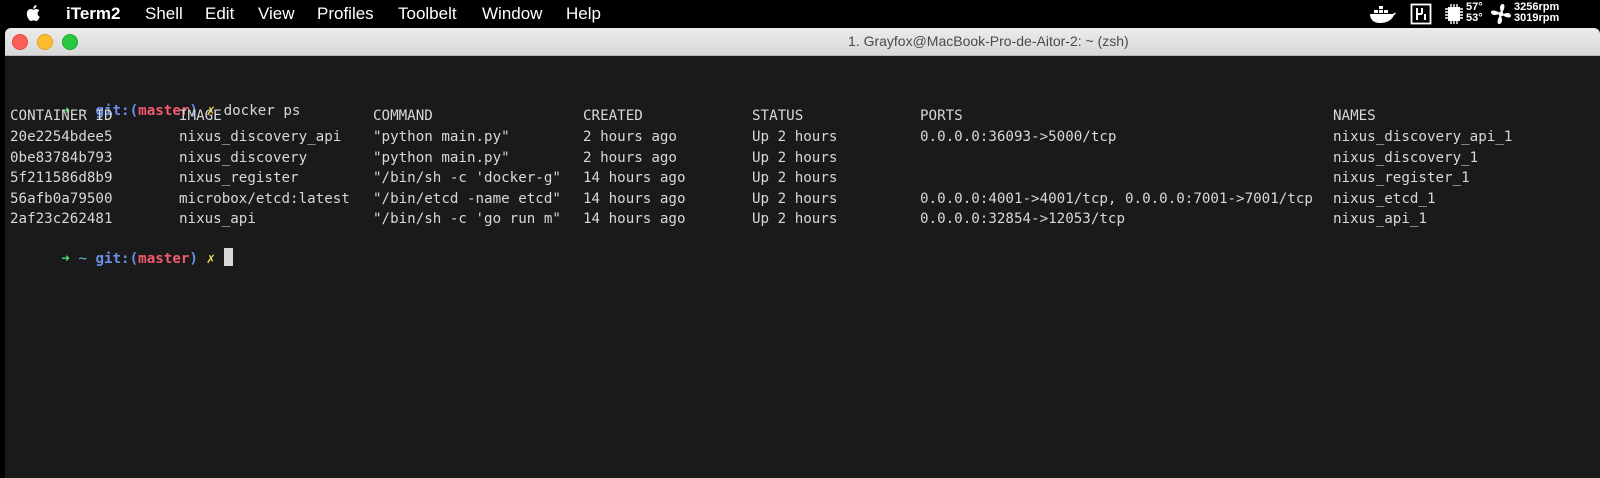  What do you see at coordinates (262, 111) in the screenshot?
I see `command-text: docker ps` at bounding box center [262, 111].